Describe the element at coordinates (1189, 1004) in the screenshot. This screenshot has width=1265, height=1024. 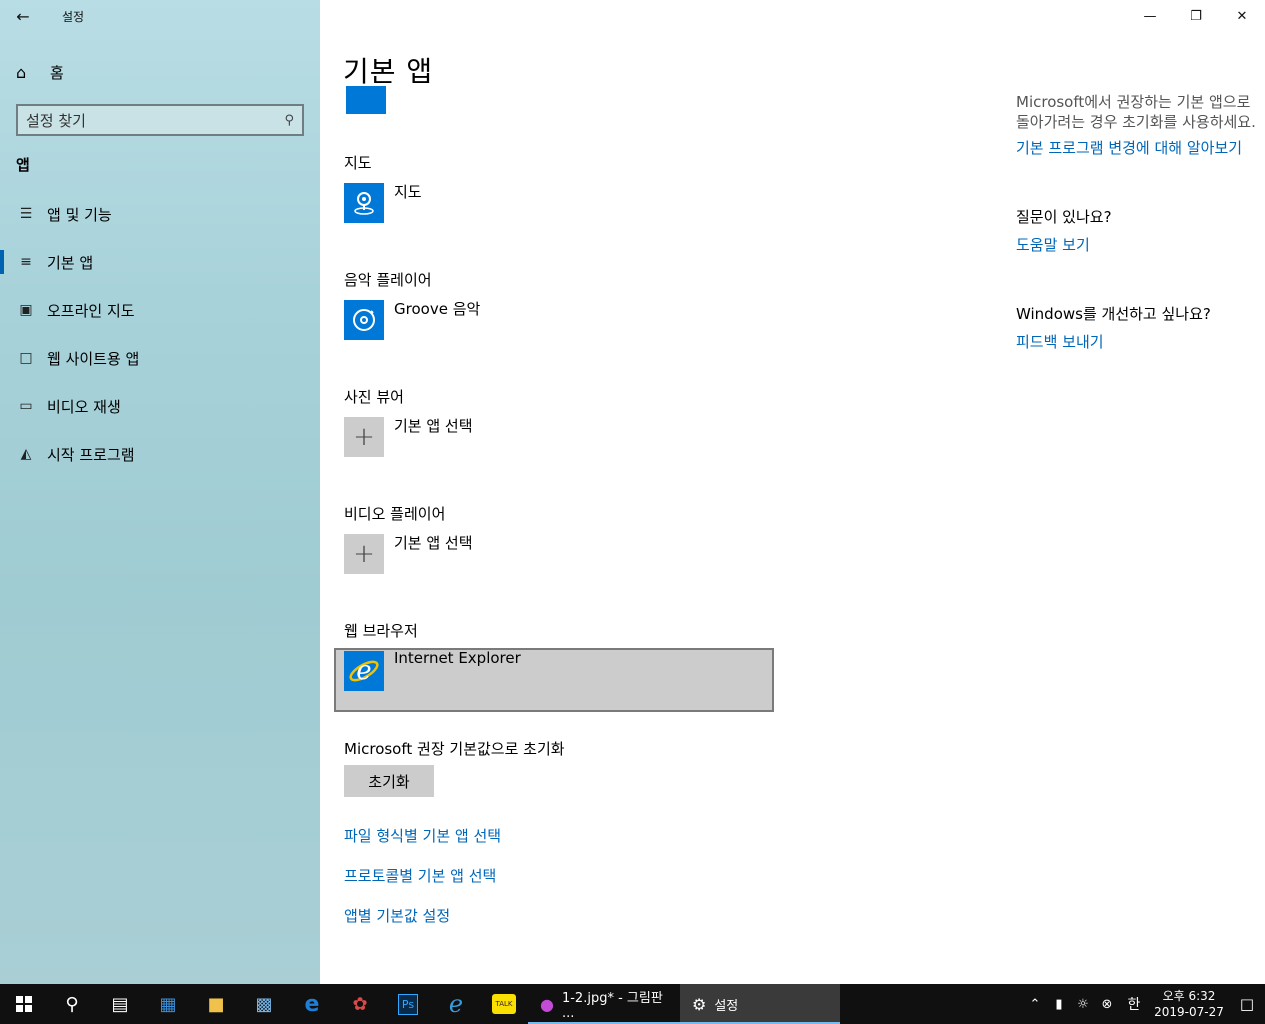
I see `clock: 오후 6:32 2019-07-27` at that location.